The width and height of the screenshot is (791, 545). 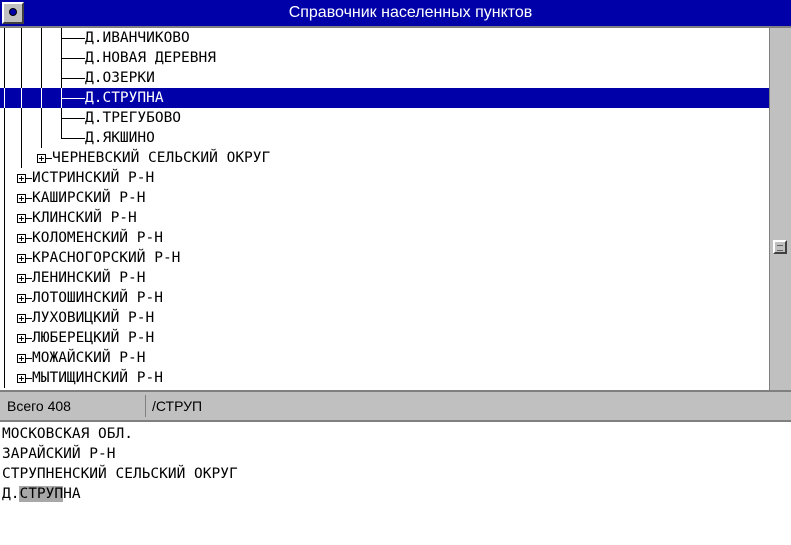 I want to click on tree-item: Д.ИВАНЧИКОВО, so click(x=384, y=38).